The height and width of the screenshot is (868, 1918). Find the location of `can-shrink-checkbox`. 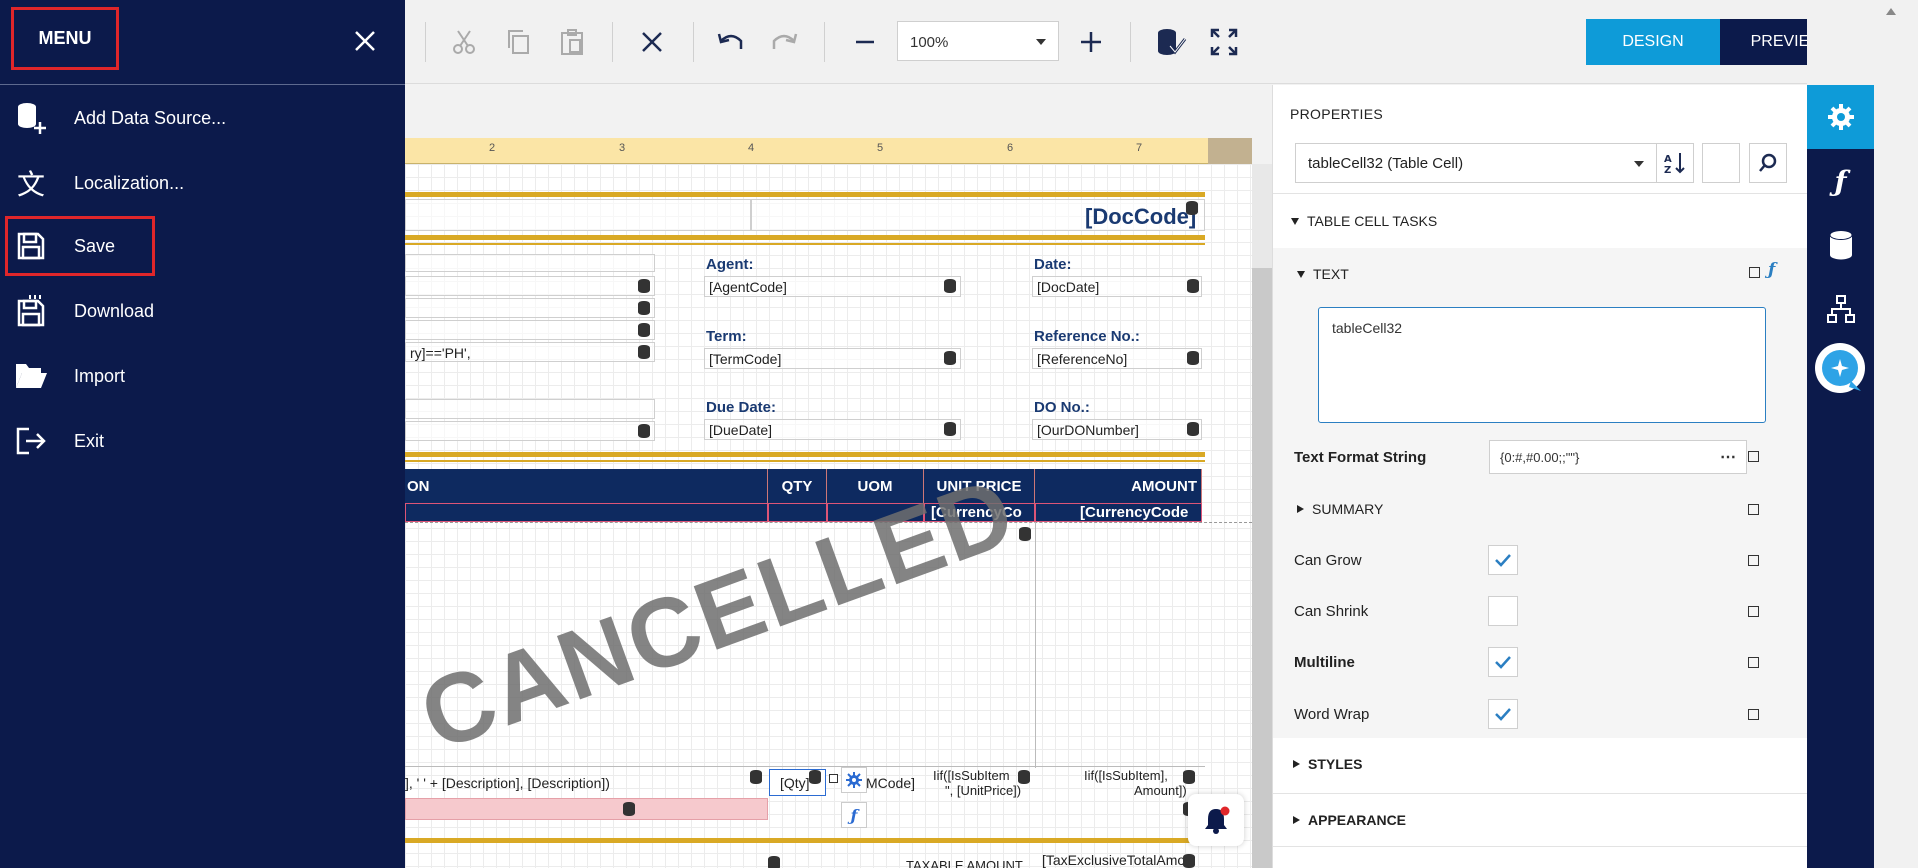

can-shrink-checkbox is located at coordinates (1503, 611).